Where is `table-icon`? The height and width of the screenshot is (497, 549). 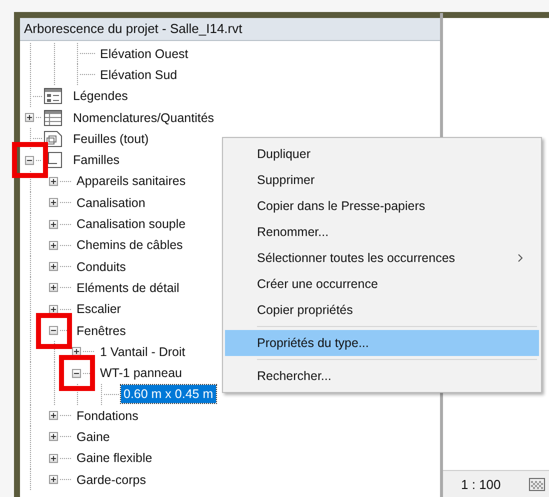
table-icon is located at coordinates (53, 118).